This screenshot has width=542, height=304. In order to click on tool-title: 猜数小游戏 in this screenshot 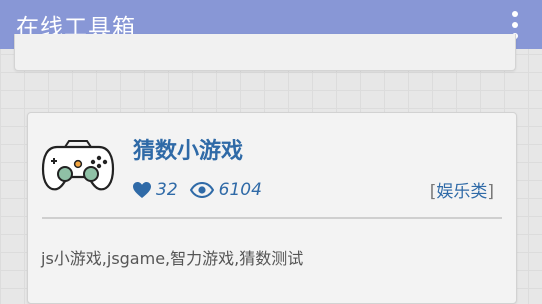, I will do `click(188, 149)`.